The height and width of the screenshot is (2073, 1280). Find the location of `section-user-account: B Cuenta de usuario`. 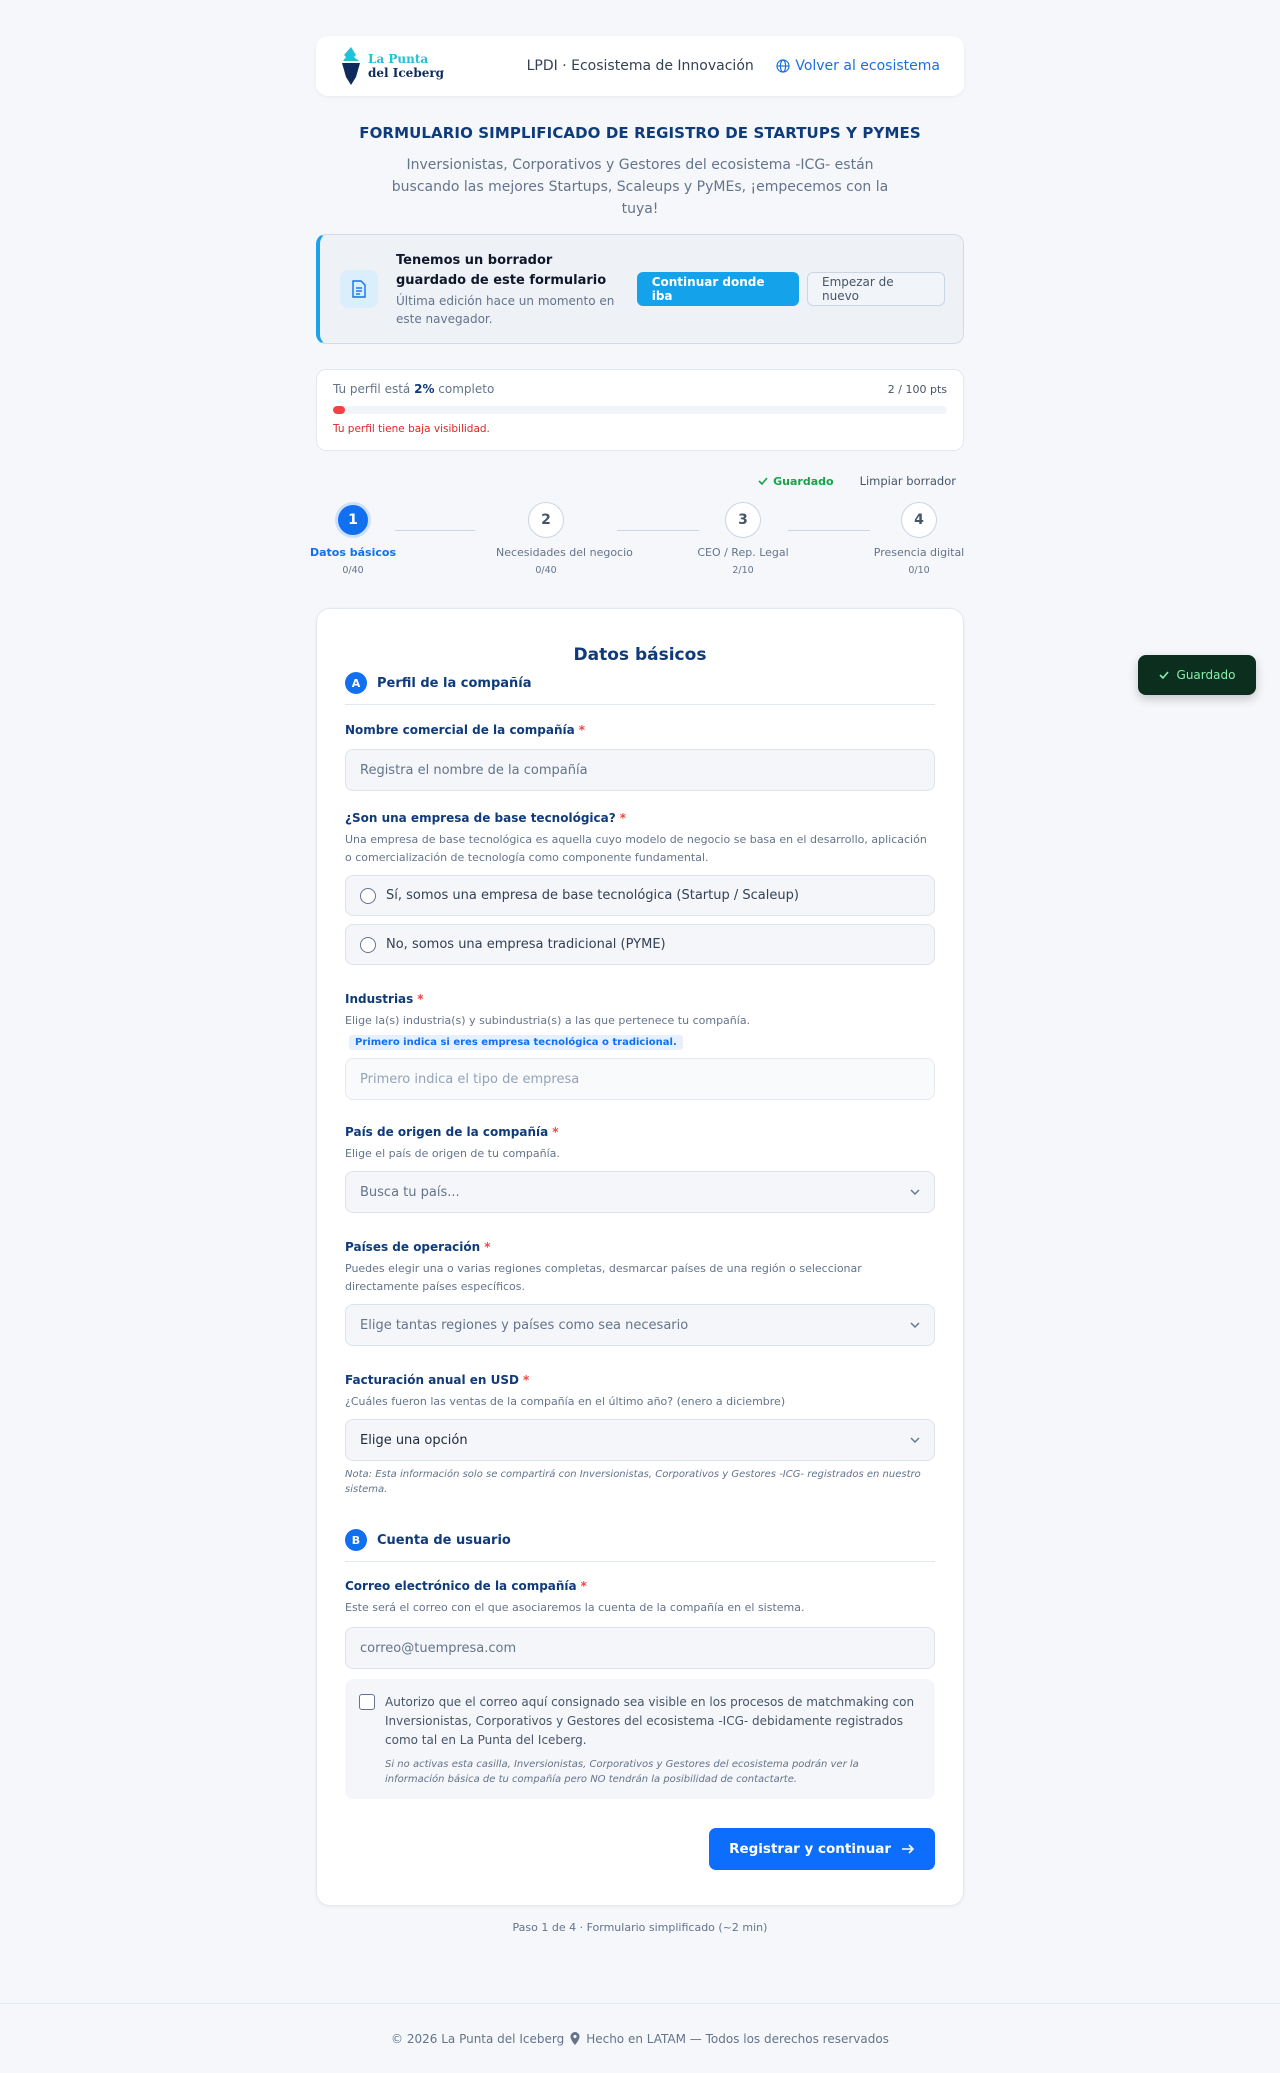

section-user-account: B Cuenta de usuario is located at coordinates (640, 1545).